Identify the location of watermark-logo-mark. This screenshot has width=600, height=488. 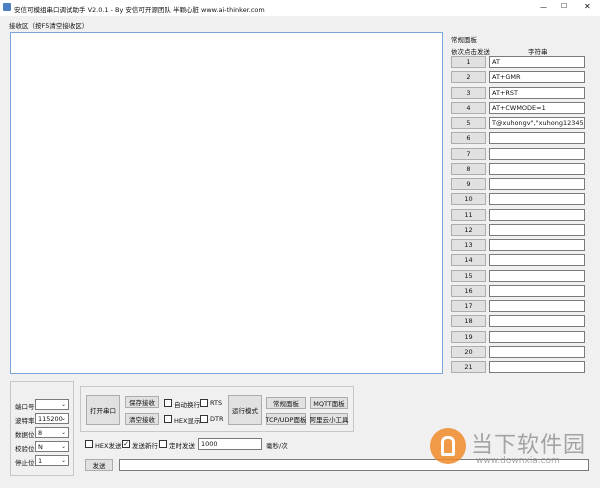
(448, 446).